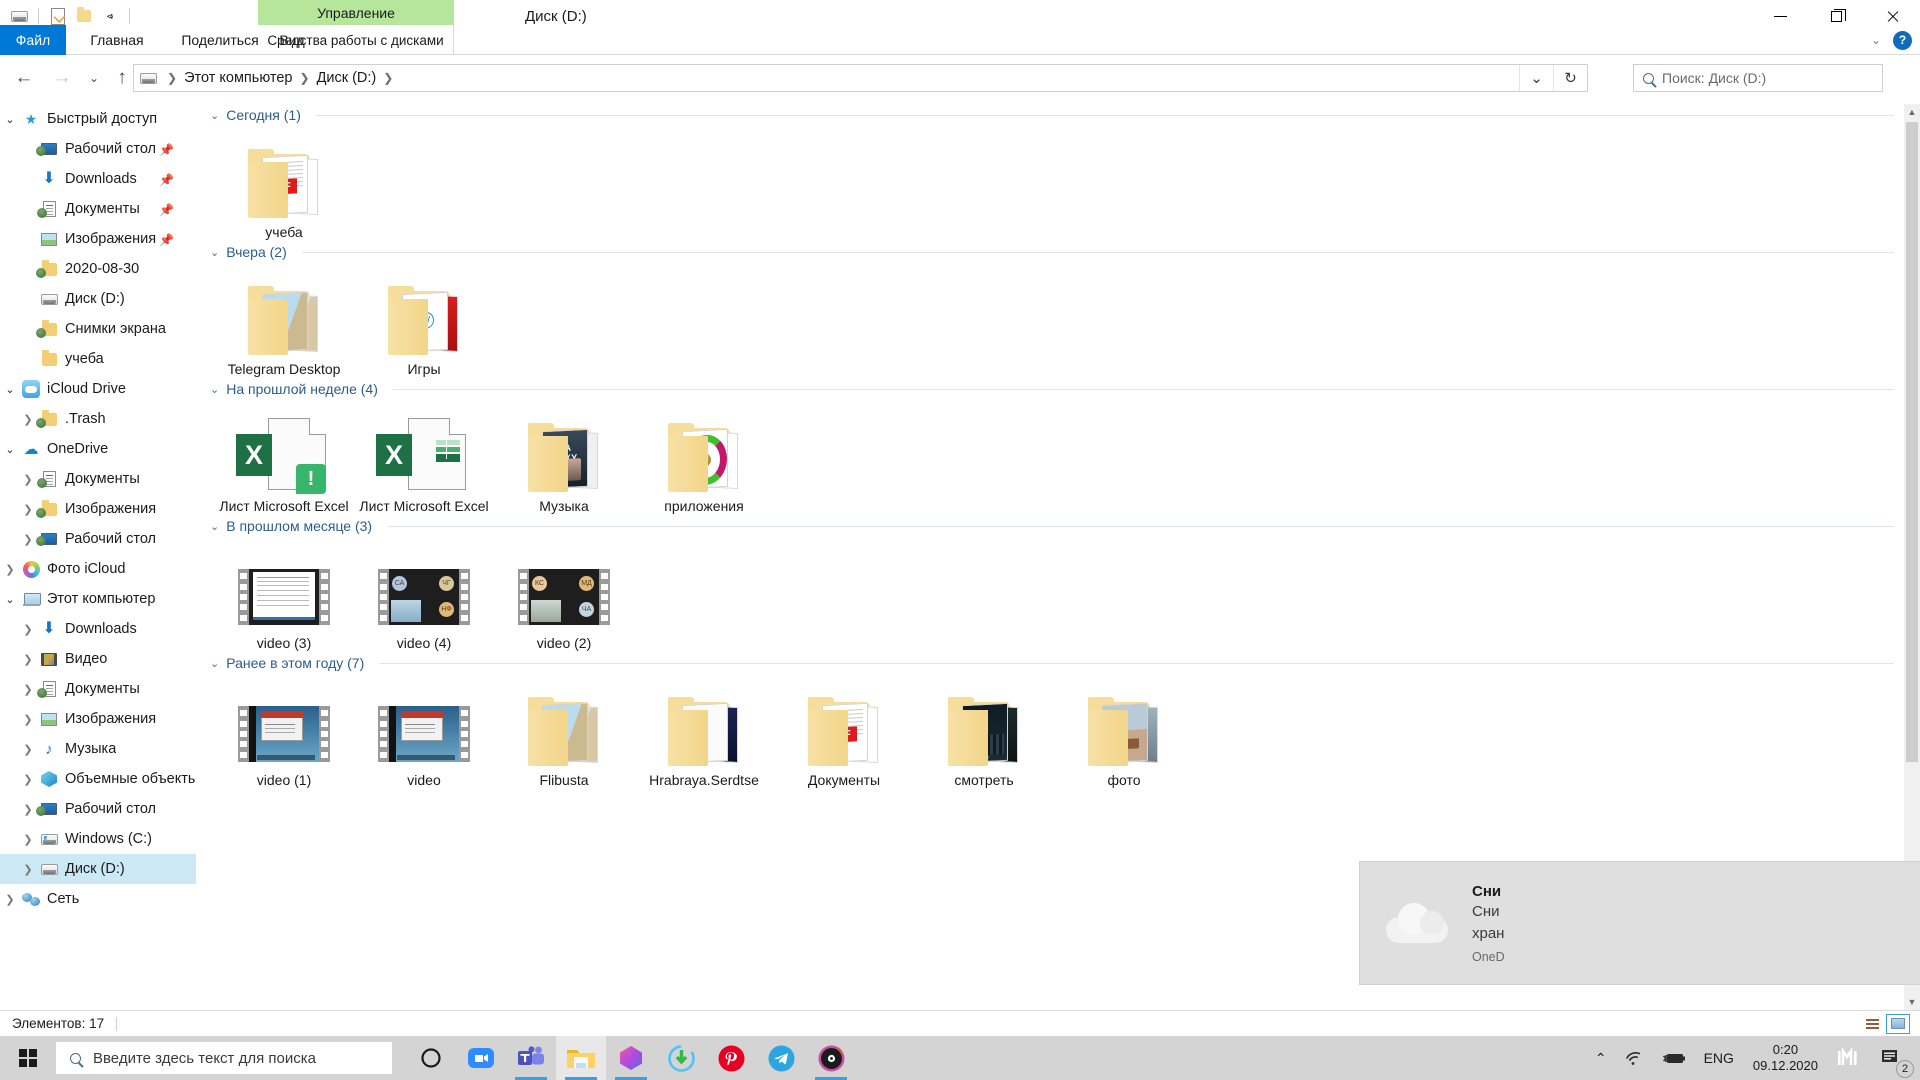  Describe the element at coordinates (424, 457) in the screenshot. I see `file-item: X Лист Microsoft Excel` at that location.